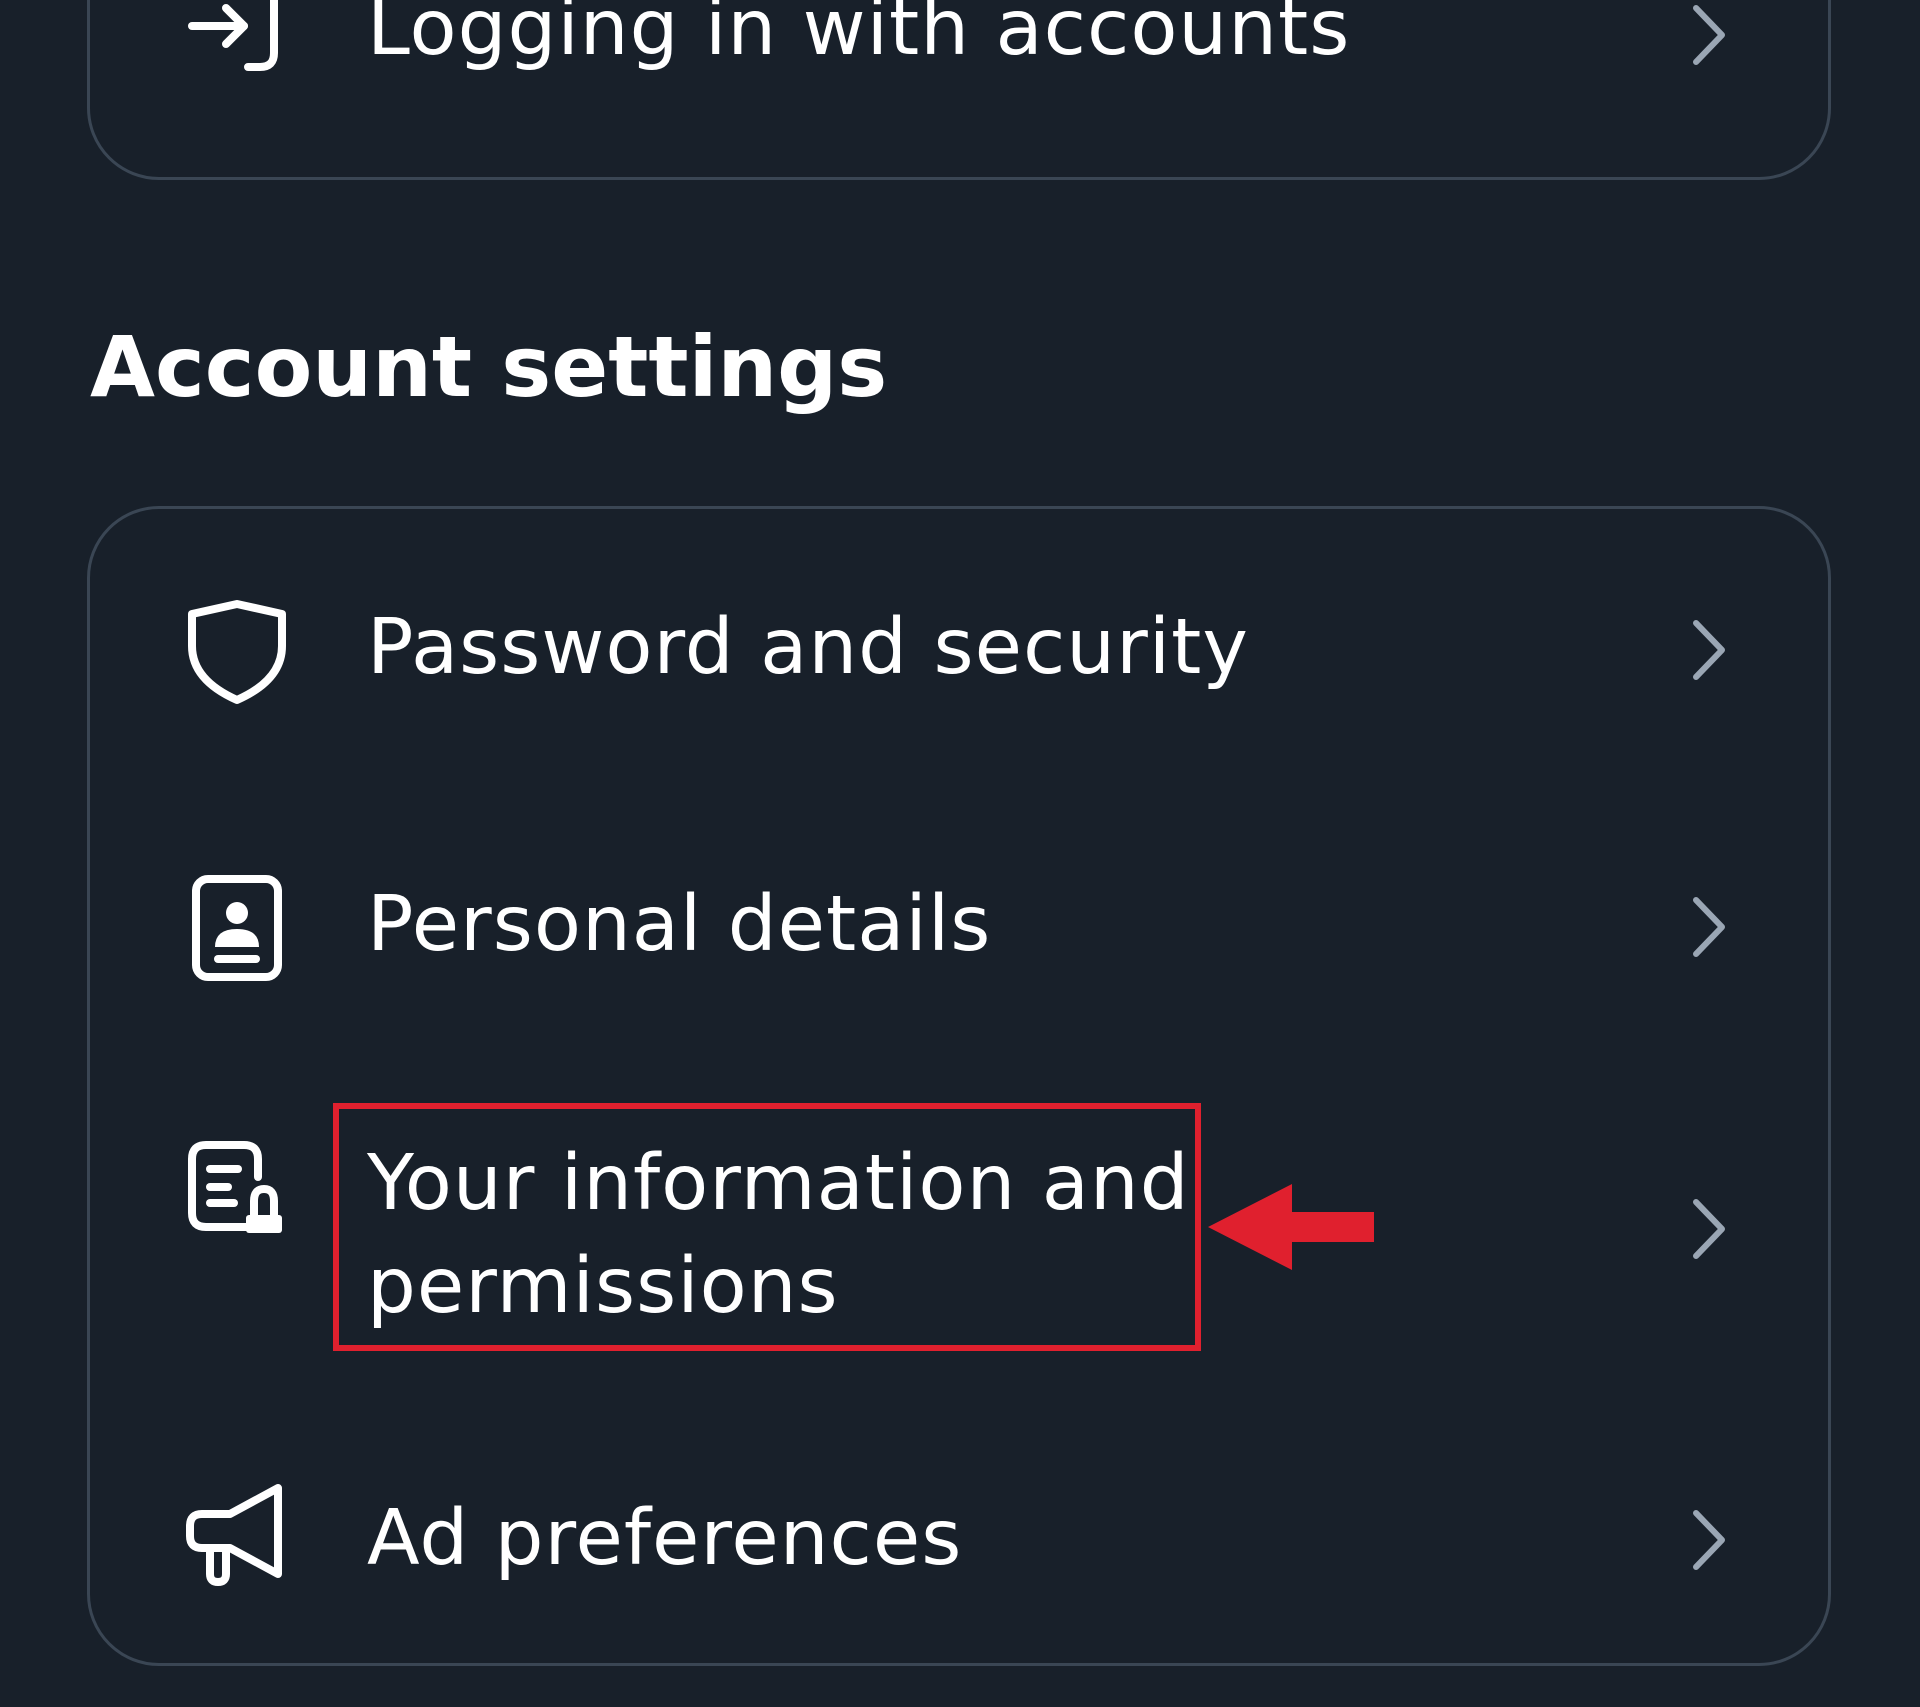 The image size is (1920, 1707). Describe the element at coordinates (237, 1192) in the screenshot. I see `document-lock-icon` at that location.